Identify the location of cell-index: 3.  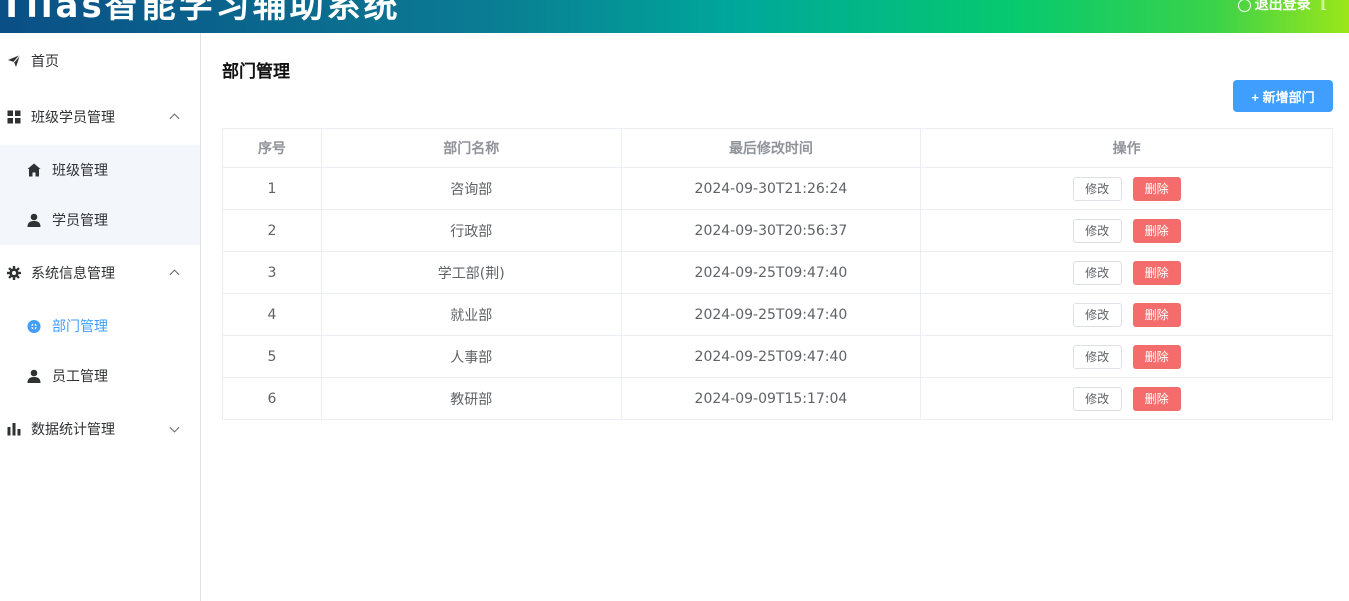
(272, 272).